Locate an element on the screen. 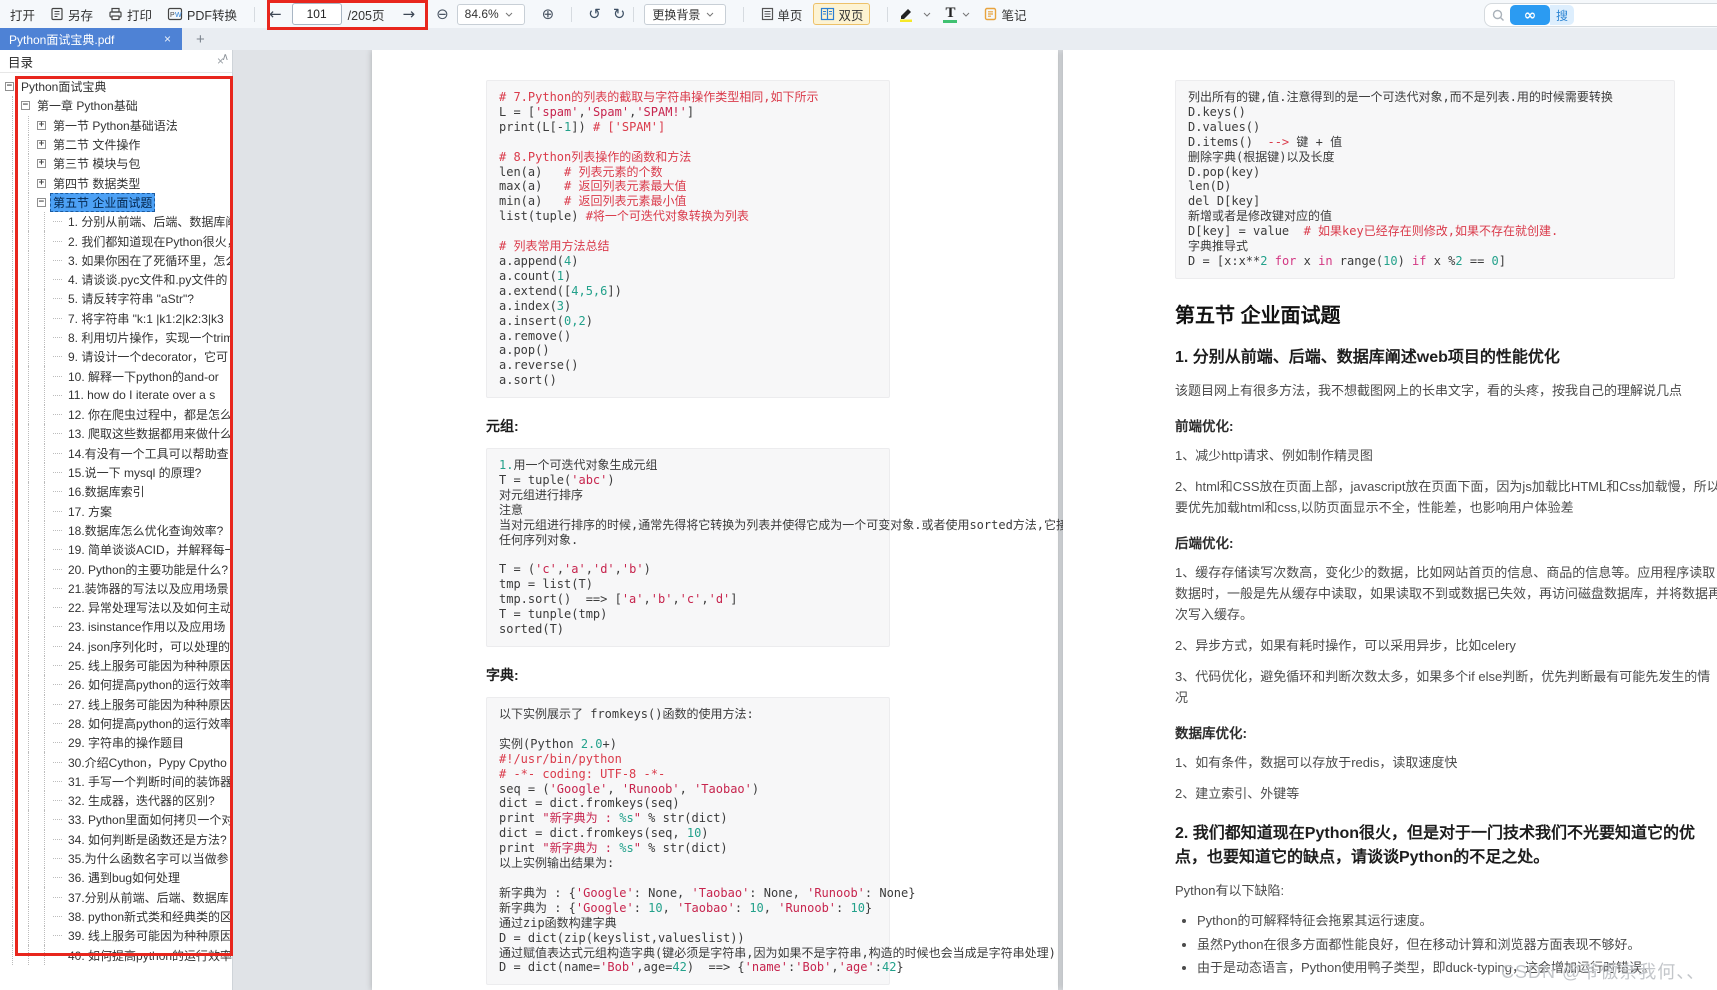  toc-item: 10. 解释一下python的and-or is located at coordinates (118, 376).